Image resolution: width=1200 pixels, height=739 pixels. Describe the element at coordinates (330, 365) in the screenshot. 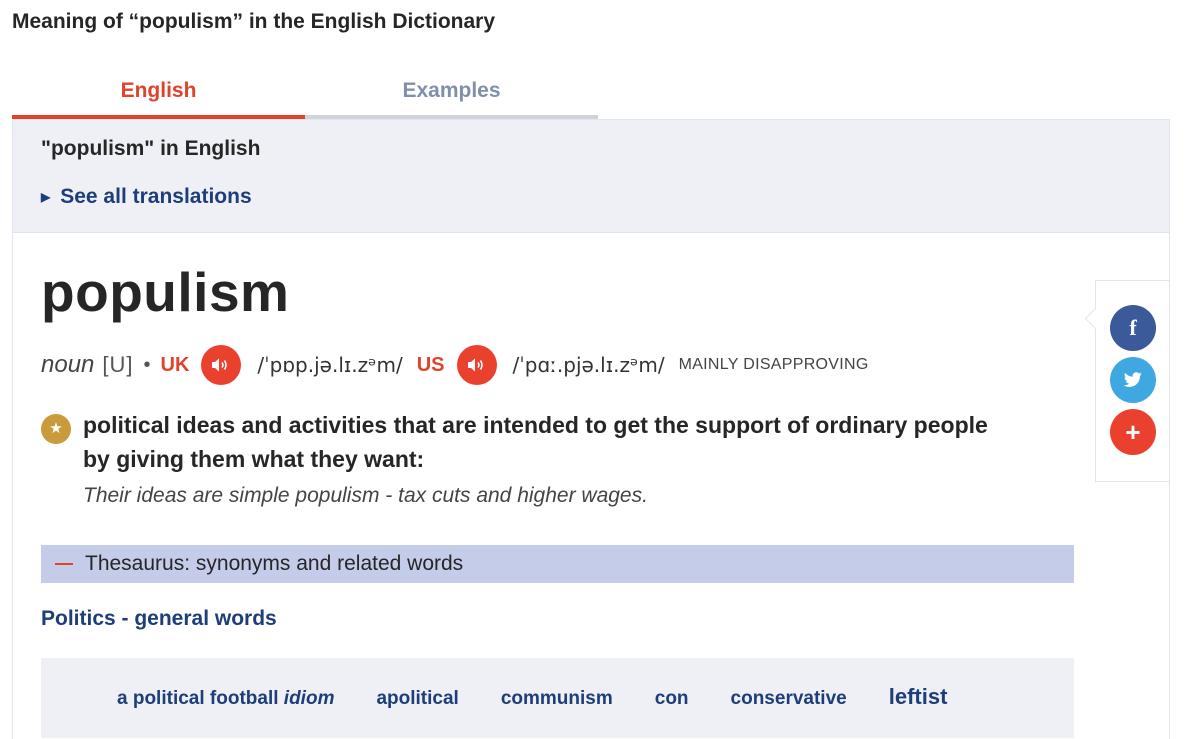

I see `uk-ipa: /ˈpɒp.jə.lɪ.zᵊm/` at that location.